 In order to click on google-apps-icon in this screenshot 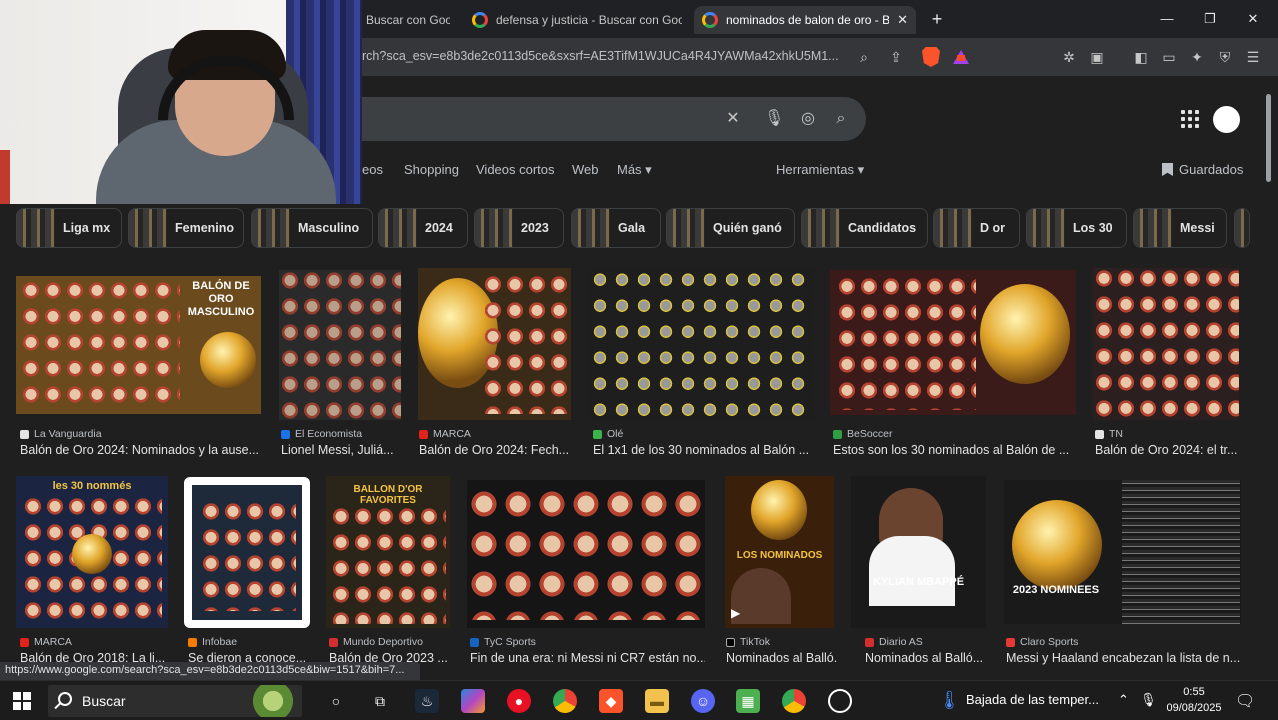, I will do `click(1190, 119)`.